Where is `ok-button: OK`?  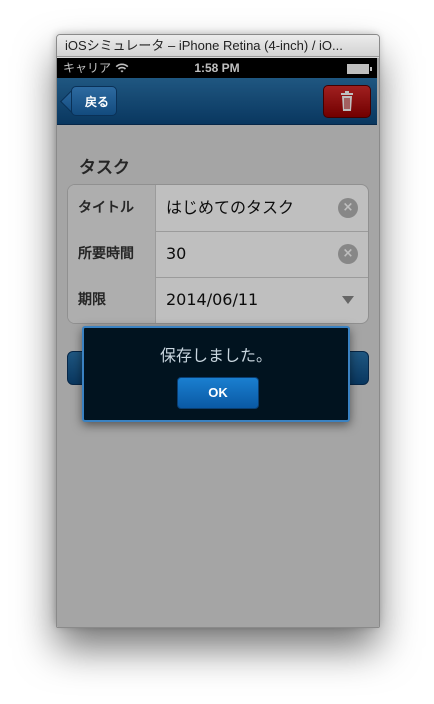 ok-button: OK is located at coordinates (218, 393).